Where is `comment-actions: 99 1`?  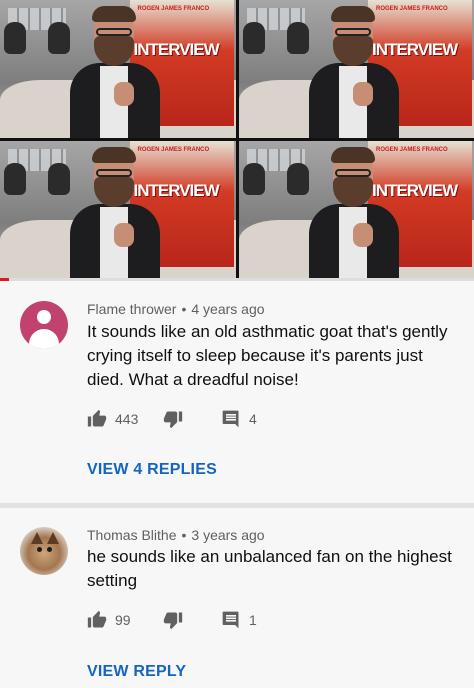 comment-actions: 99 1 is located at coordinates (172, 620).